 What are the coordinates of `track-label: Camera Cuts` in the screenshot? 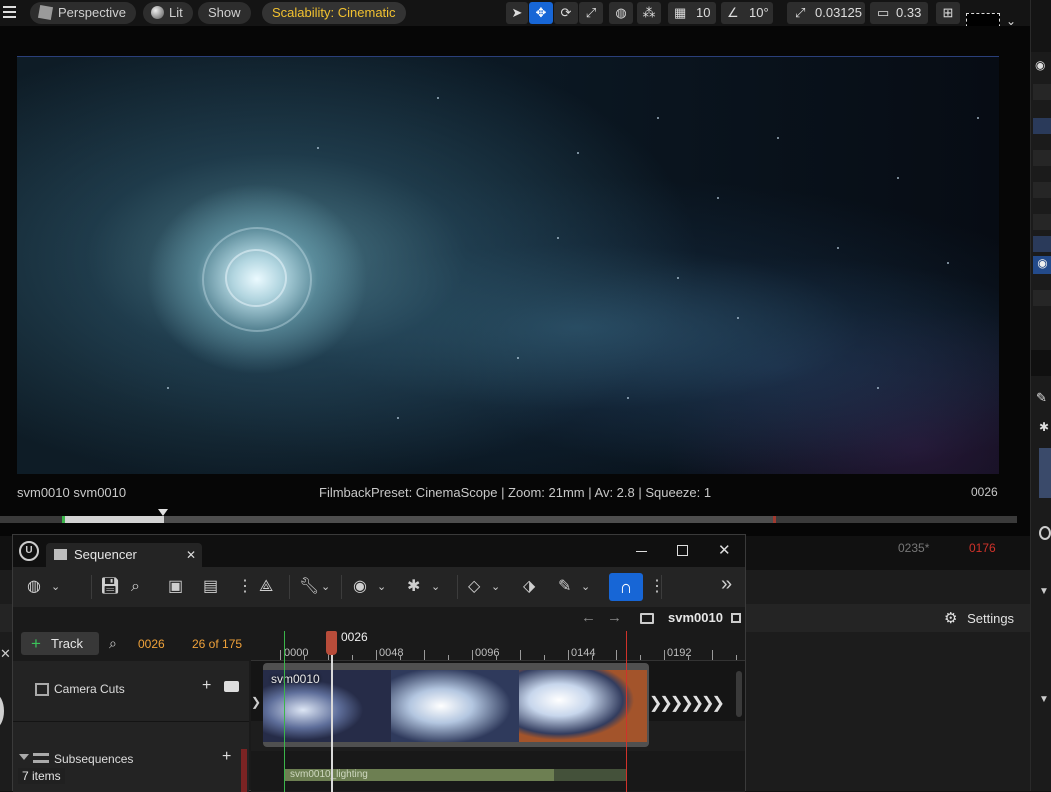 It's located at (89, 689).